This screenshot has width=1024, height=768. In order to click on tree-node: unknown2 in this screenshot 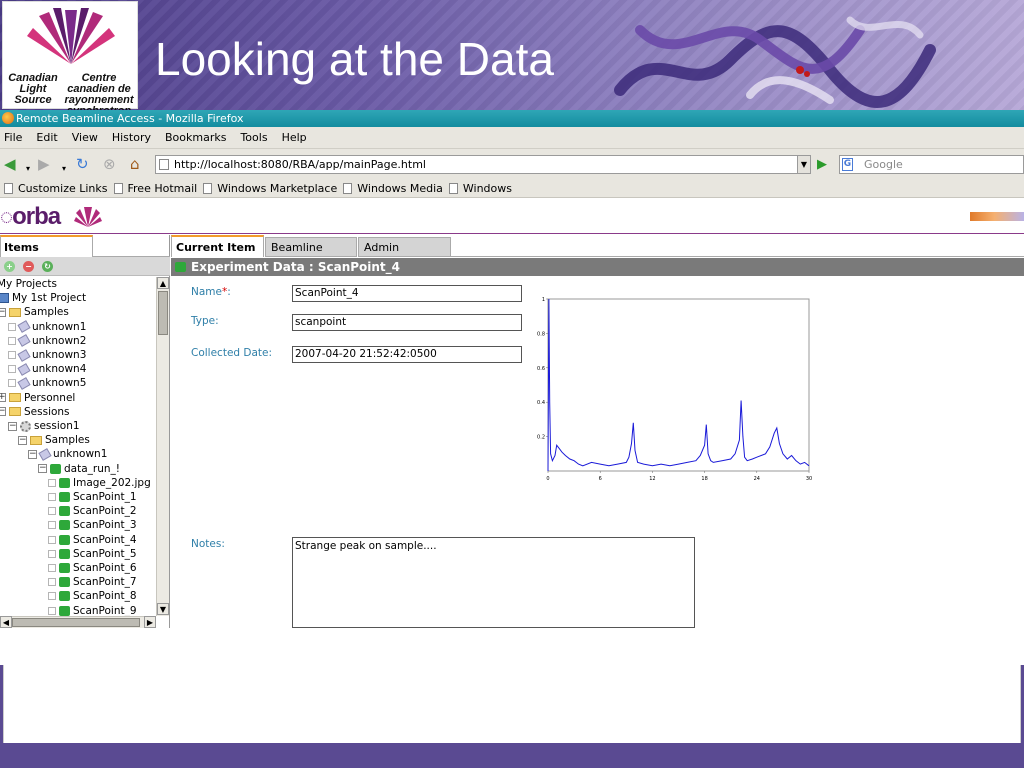, I will do `click(47, 341)`.